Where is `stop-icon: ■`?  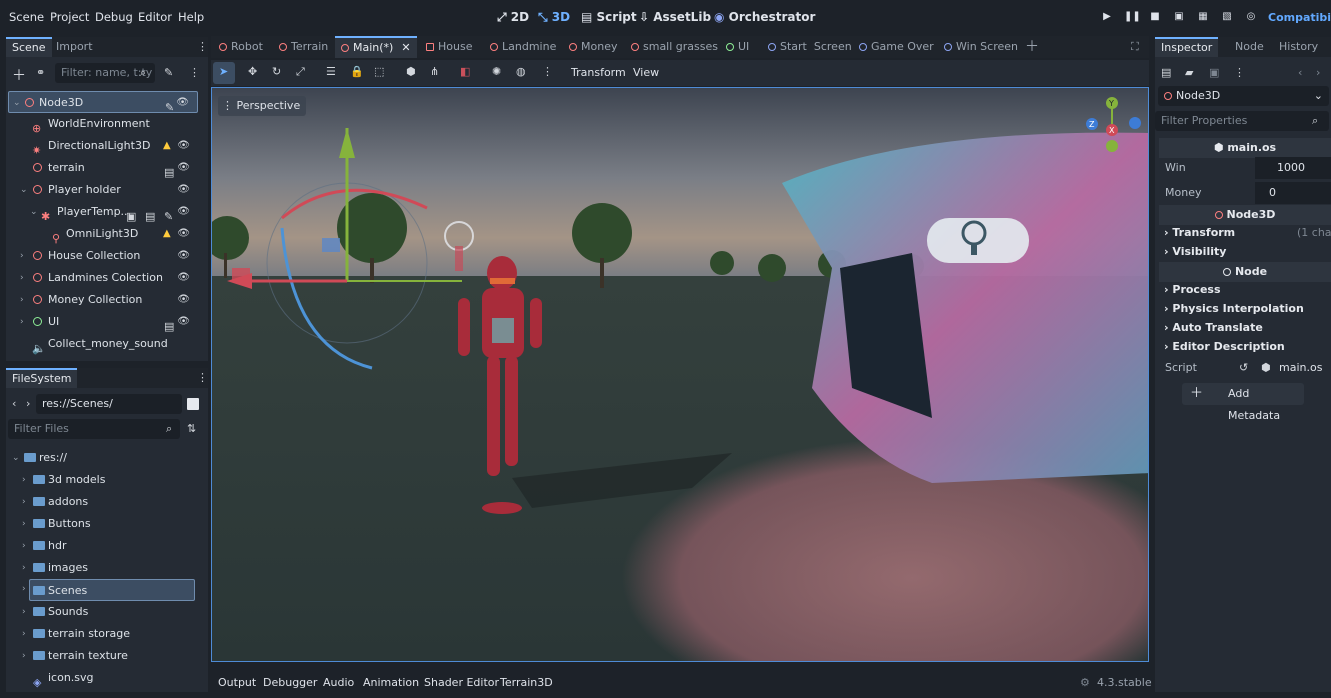
stop-icon: ■ is located at coordinates (1155, 18).